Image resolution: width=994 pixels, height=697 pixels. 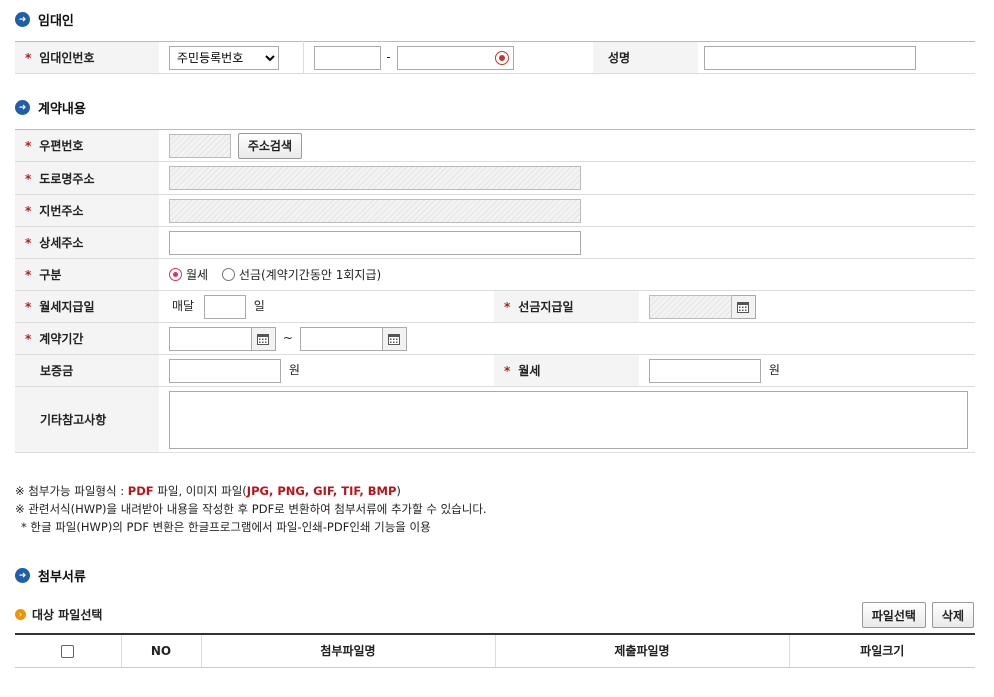 What do you see at coordinates (347, 57) in the screenshot?
I see `id-number-front-input` at bounding box center [347, 57].